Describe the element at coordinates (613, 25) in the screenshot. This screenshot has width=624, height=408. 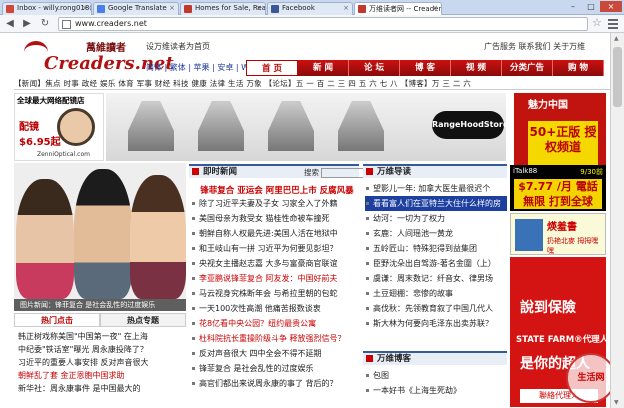
I see `menu-icon` at that location.